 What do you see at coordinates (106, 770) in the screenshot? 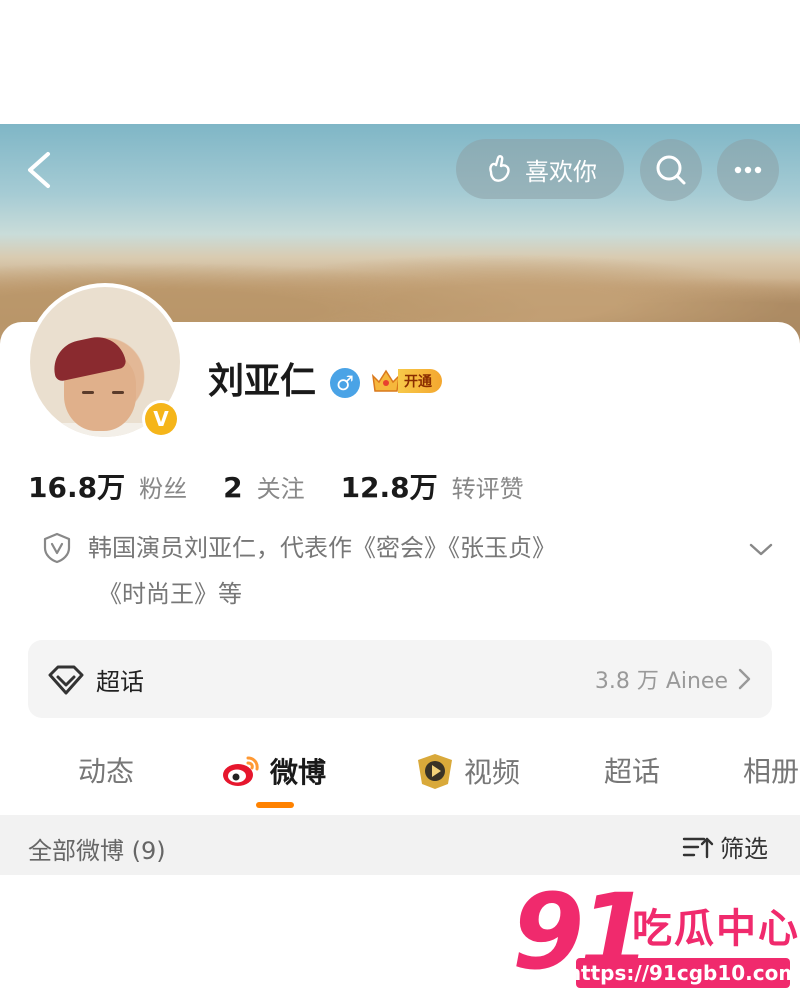
I see `tab-dynamics: 动态` at bounding box center [106, 770].